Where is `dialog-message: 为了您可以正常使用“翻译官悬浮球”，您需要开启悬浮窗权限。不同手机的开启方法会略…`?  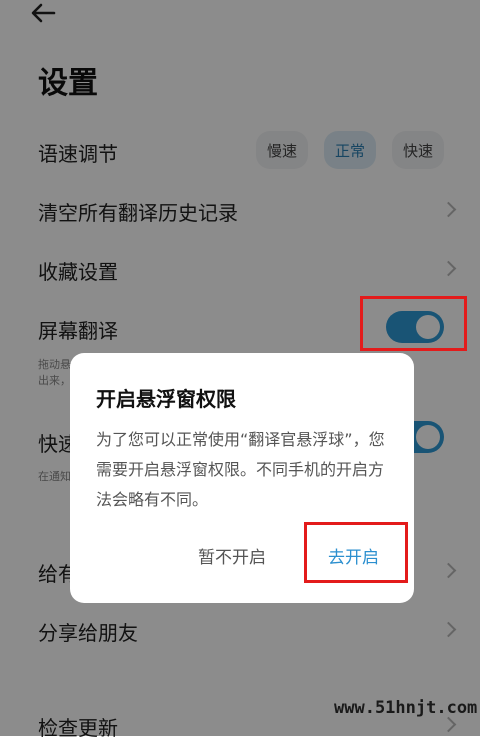
dialog-message: 为了您可以正常使用“翻译官悬浮球”，您需要开启悬浮窗权限。不同手机的开启方法会略… is located at coordinates (240, 469).